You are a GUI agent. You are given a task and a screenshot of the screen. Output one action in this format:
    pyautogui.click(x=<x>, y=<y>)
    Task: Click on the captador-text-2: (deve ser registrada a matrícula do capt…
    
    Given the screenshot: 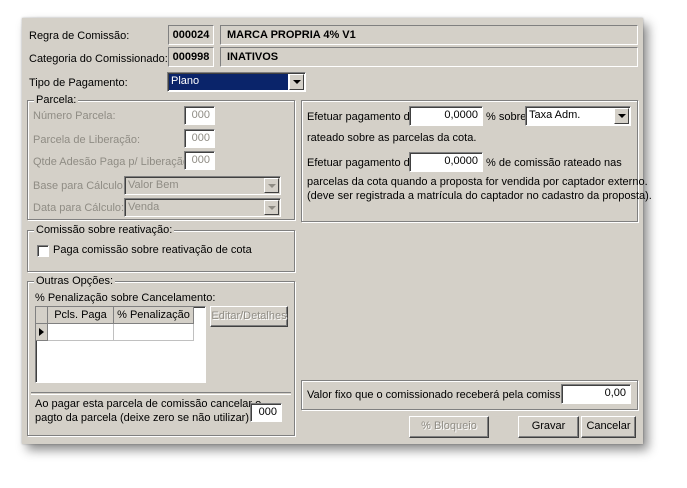 What is the action you would take?
    pyautogui.click(x=479, y=196)
    